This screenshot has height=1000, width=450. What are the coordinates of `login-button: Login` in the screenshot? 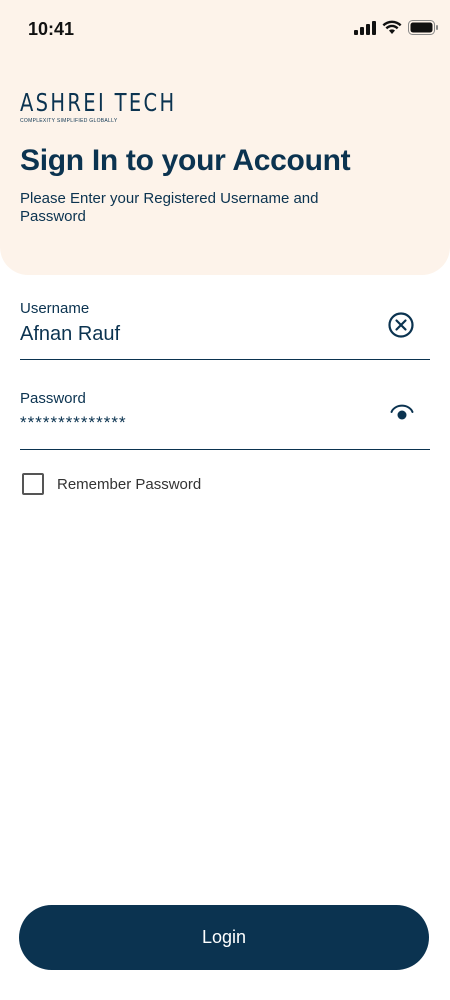 It's located at (224, 937).